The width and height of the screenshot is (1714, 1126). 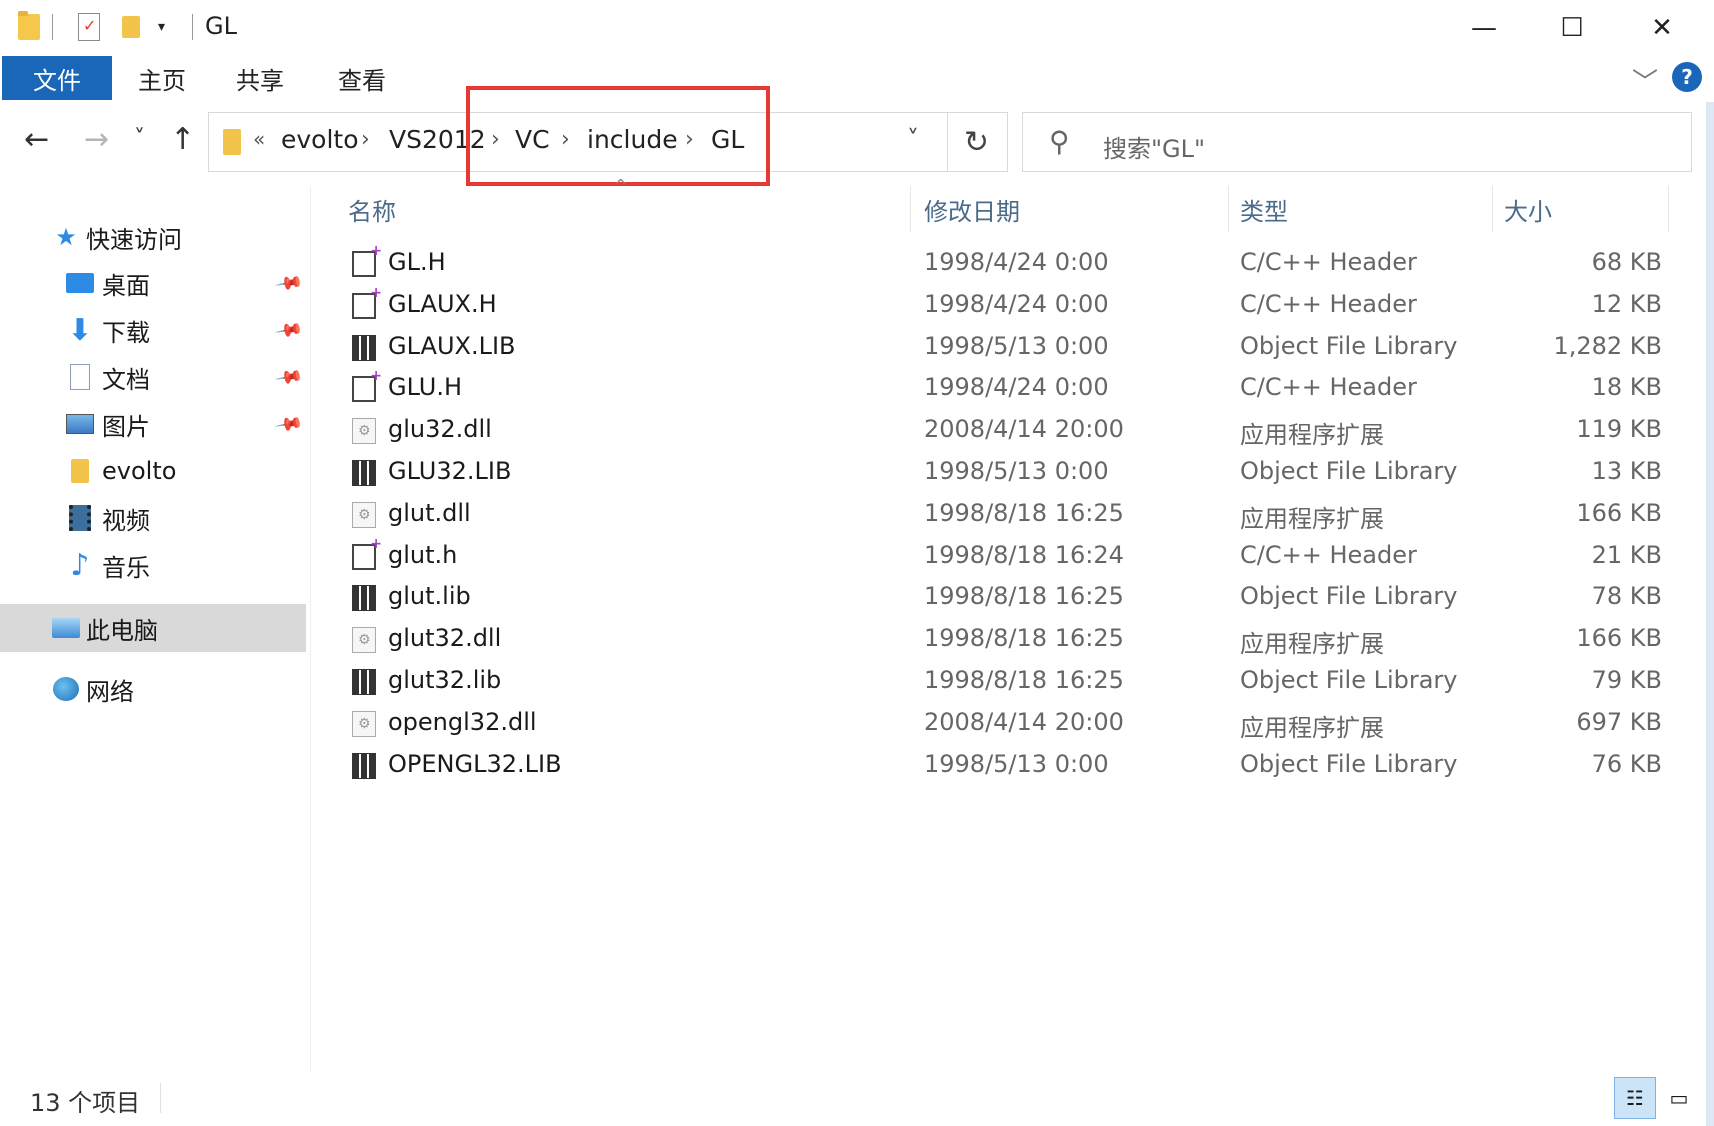 What do you see at coordinates (1626, 387) in the screenshot?
I see `file-size: 18 KB` at bounding box center [1626, 387].